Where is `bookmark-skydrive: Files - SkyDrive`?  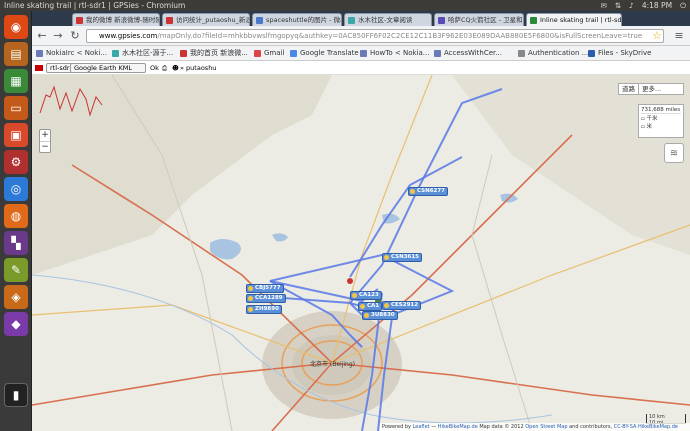 bookmark-skydrive: Files - SkyDrive is located at coordinates (619, 53).